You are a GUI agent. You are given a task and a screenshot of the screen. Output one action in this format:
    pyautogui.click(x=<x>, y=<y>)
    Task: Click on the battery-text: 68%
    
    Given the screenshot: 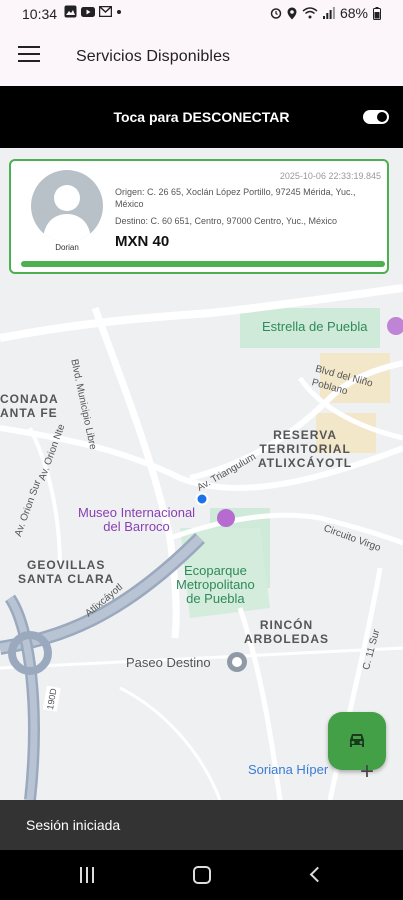 What is the action you would take?
    pyautogui.click(x=353, y=13)
    